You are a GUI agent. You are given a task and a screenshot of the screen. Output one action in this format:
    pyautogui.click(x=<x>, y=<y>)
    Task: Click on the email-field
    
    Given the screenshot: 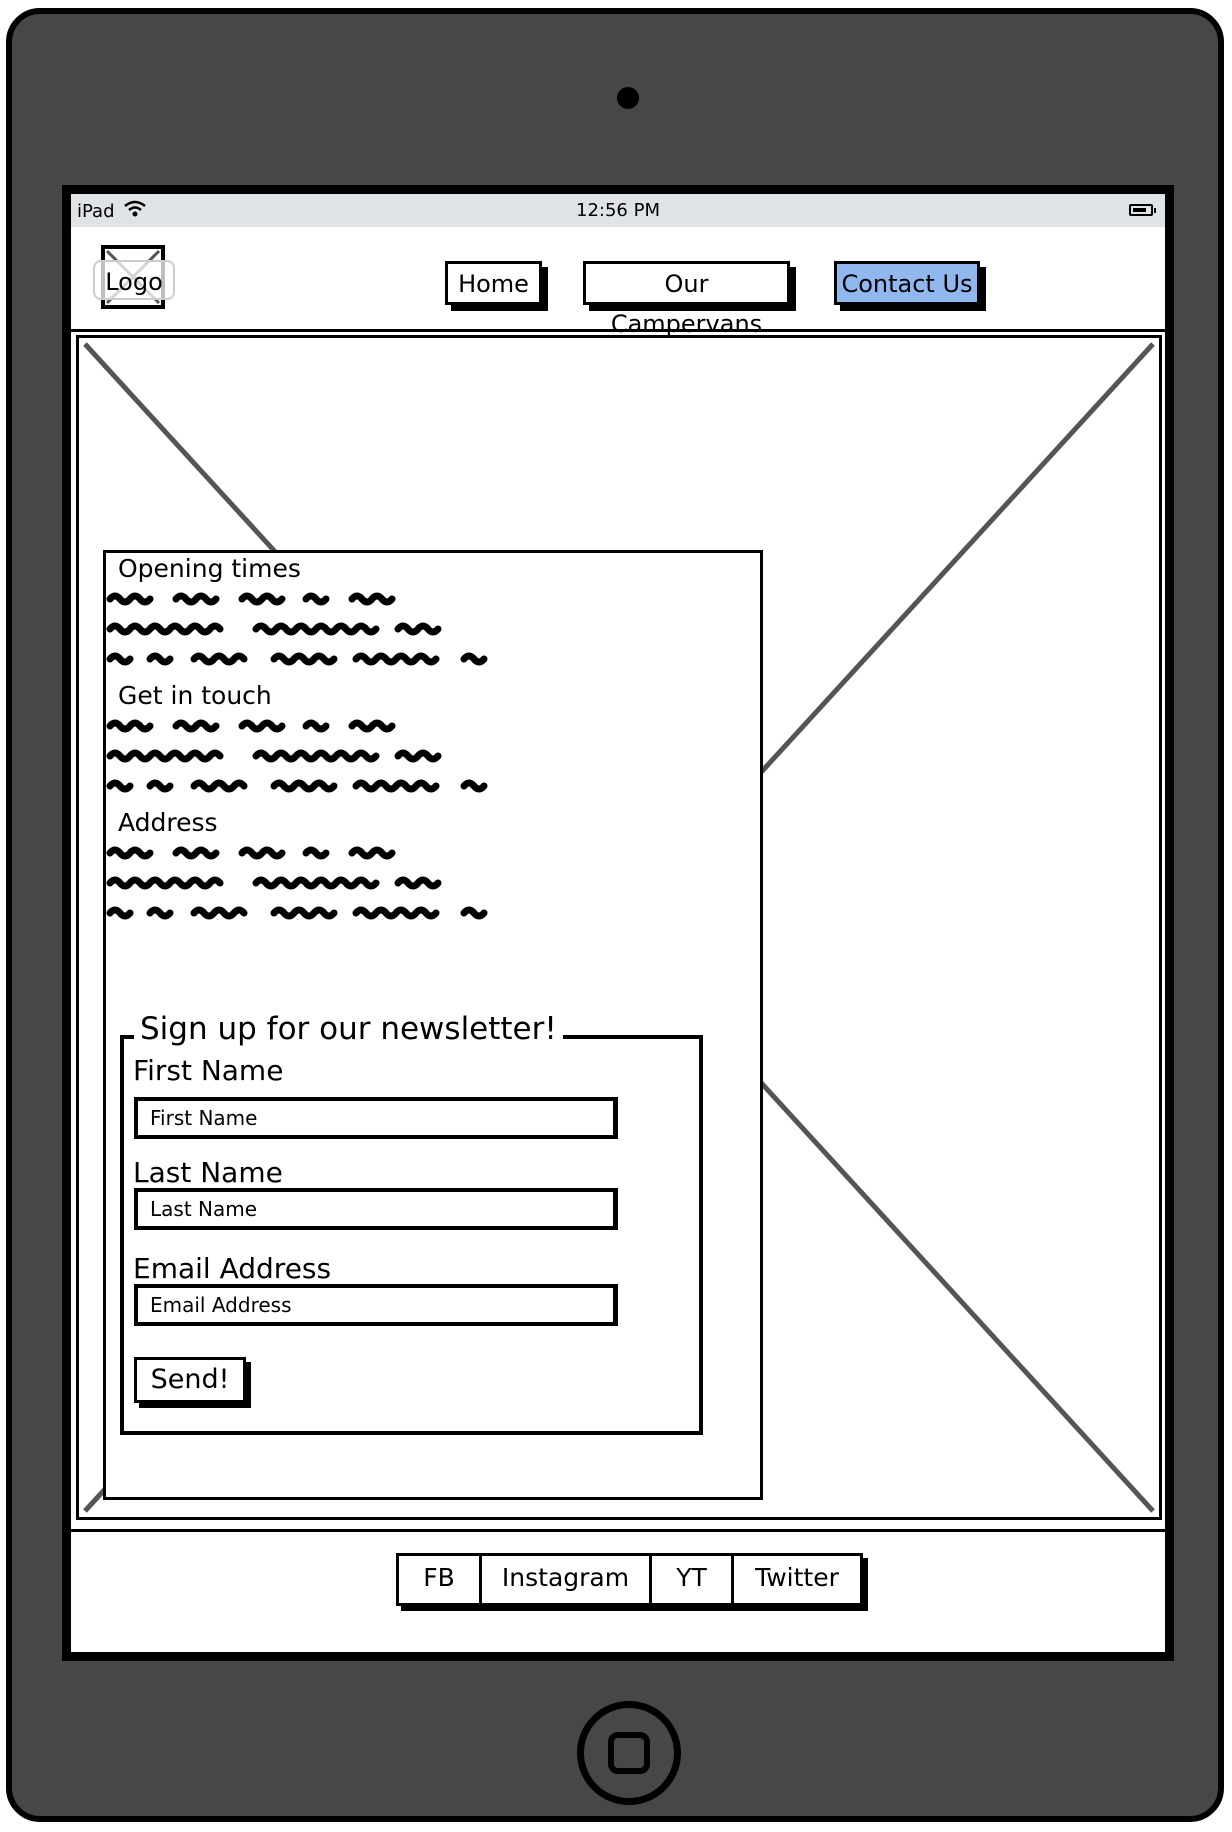 What is the action you would take?
    pyautogui.click(x=376, y=1305)
    